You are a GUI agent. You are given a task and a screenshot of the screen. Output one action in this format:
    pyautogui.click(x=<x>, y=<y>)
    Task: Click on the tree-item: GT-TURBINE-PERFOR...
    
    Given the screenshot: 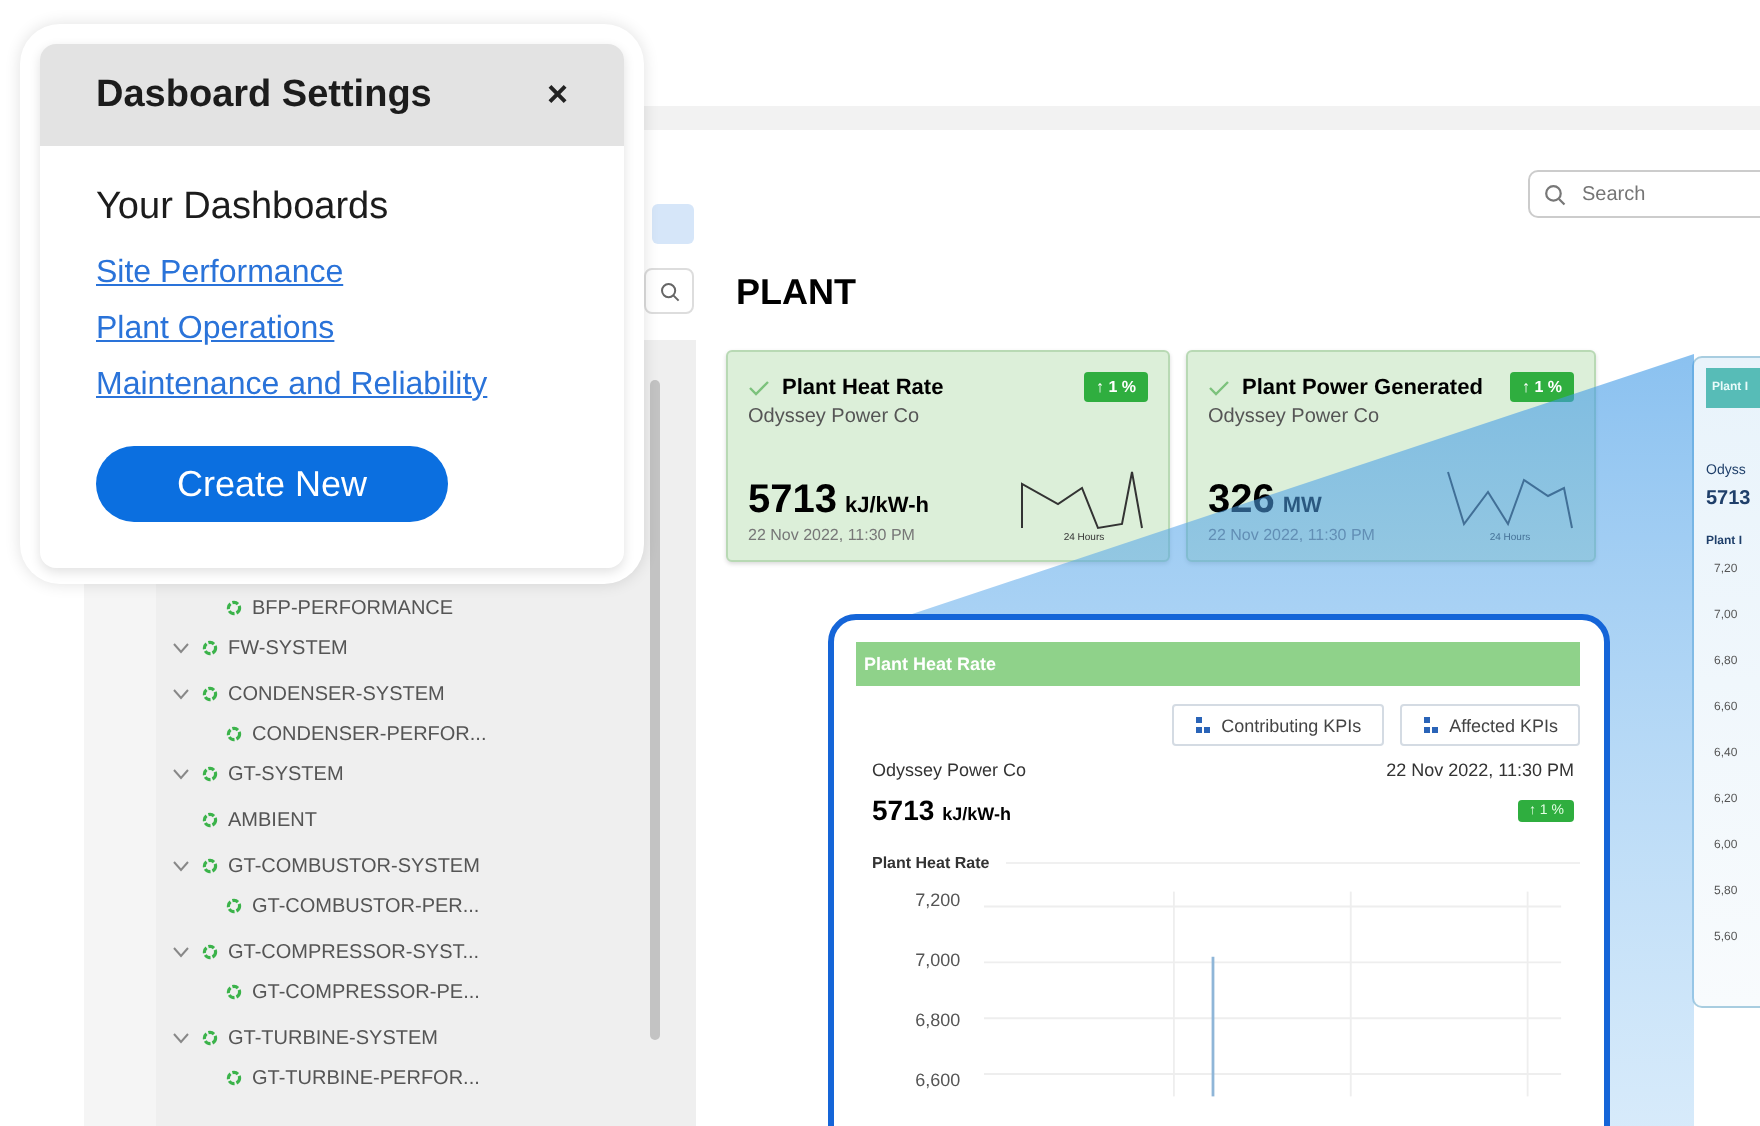 What is the action you would take?
    pyautogui.click(x=366, y=1078)
    